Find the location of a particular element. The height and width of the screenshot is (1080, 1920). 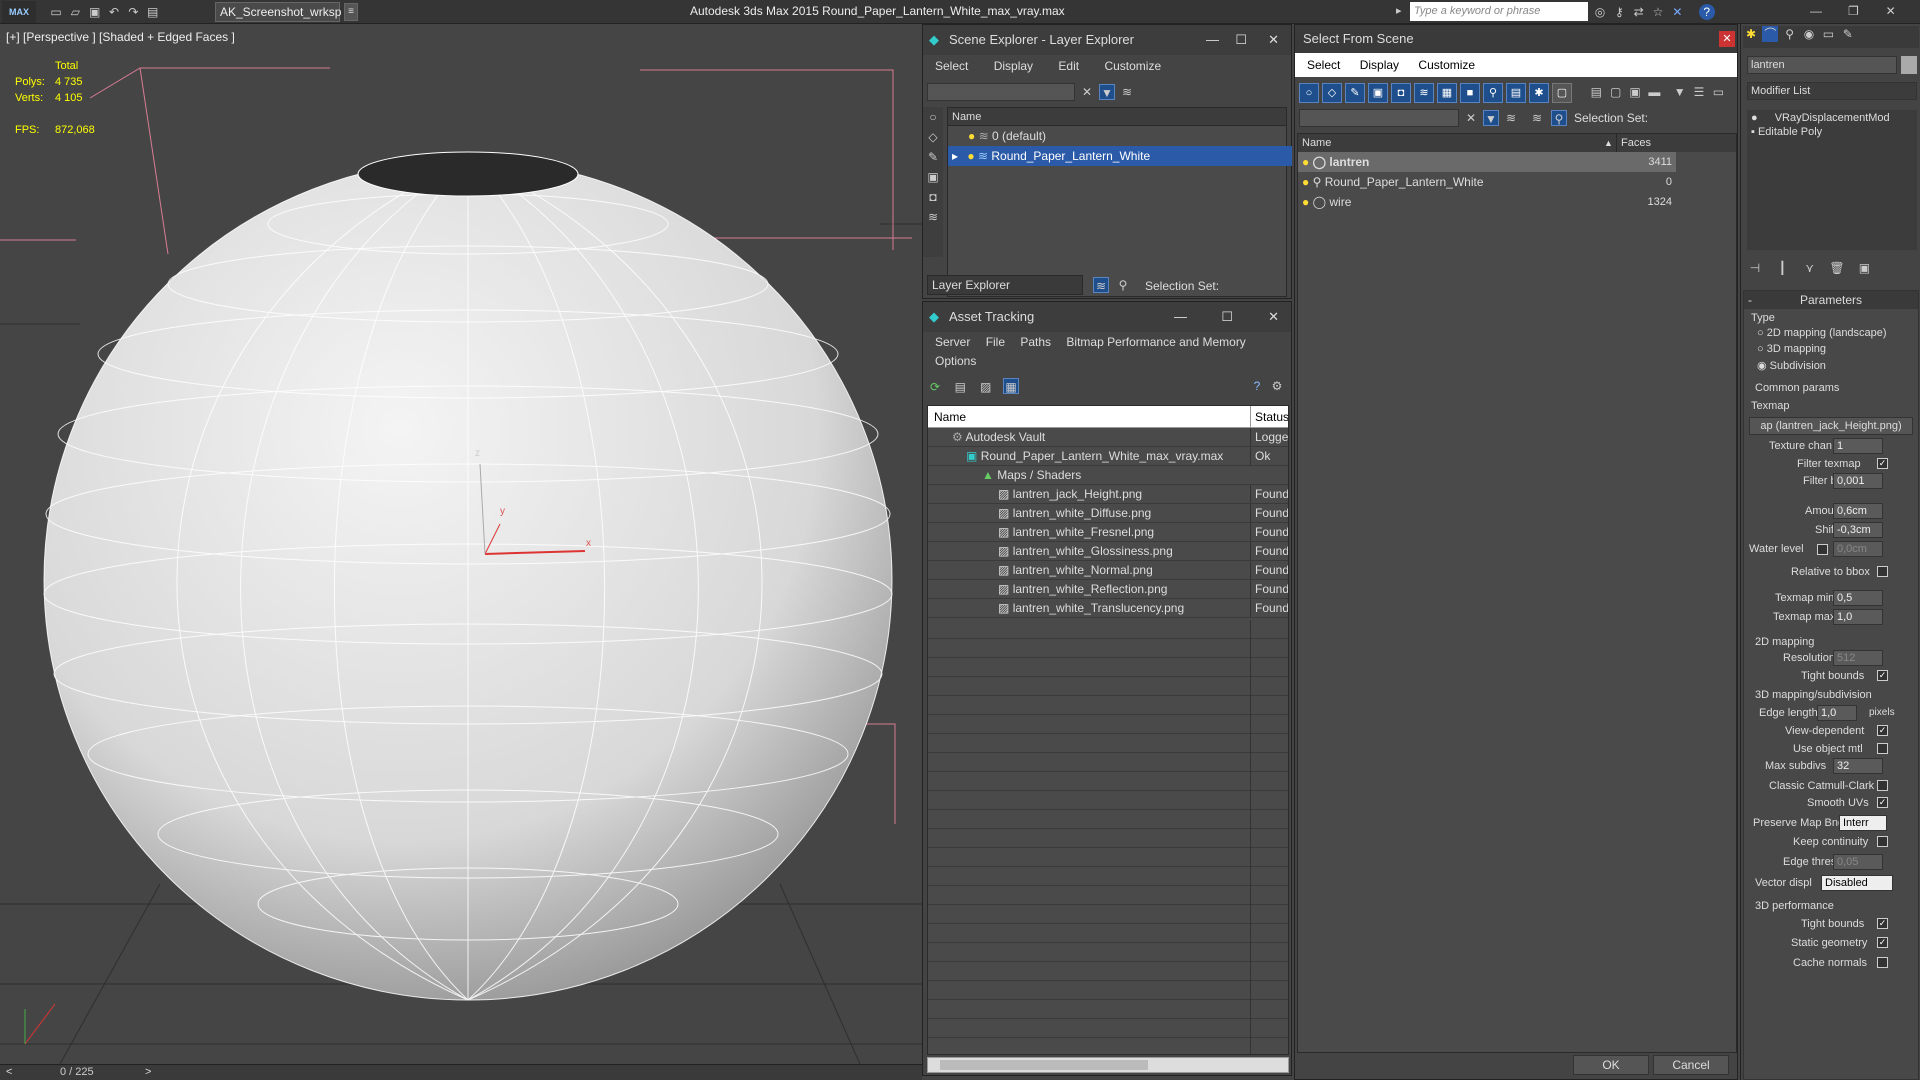

asset-row: ▨ lantren_white_Glossiness.png Found is located at coordinates (1108, 551).